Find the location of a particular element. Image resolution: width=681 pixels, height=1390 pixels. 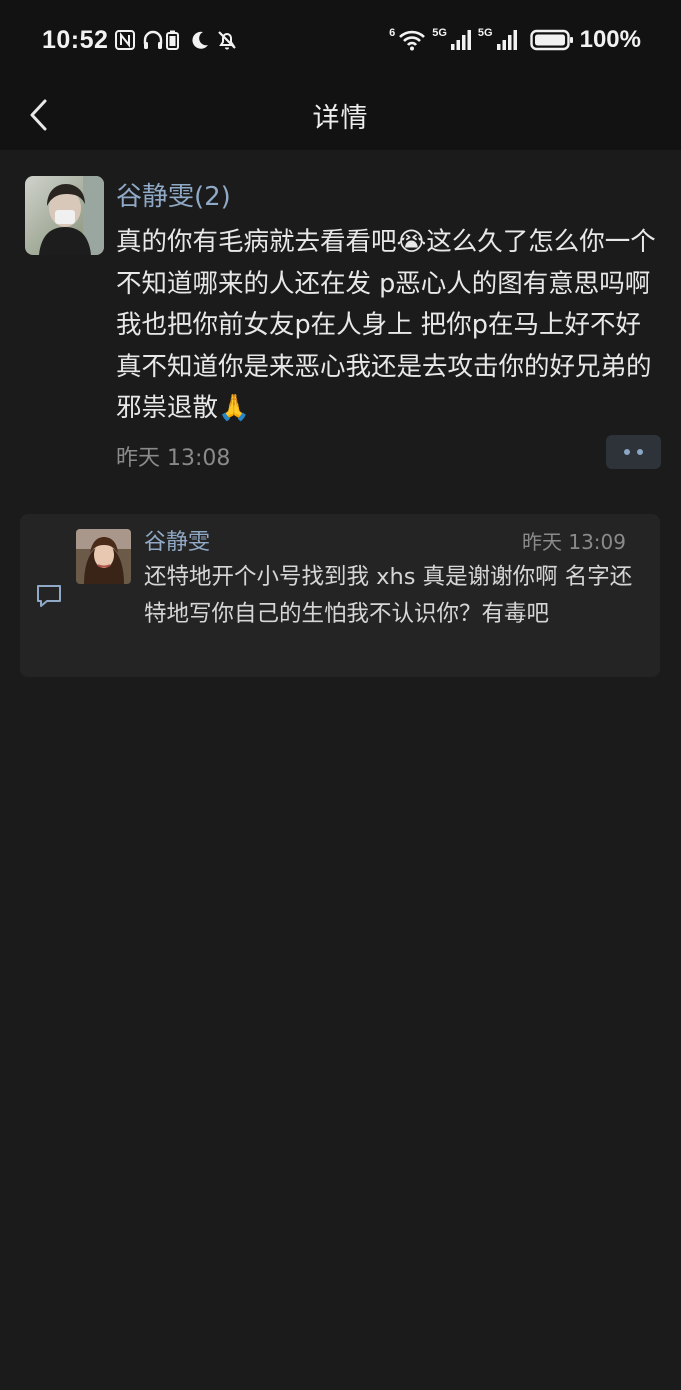

comment-author: 谷静雯(2) is located at coordinates (173, 194).